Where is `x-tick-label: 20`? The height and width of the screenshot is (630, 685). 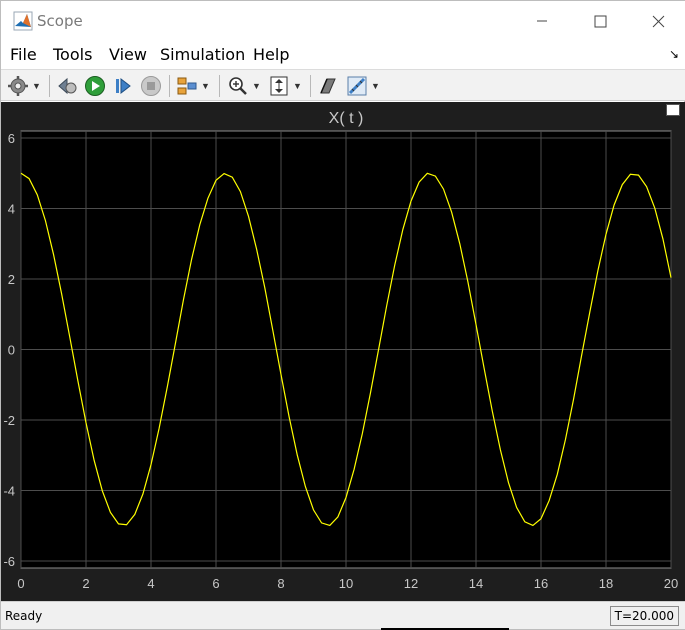
x-tick-label: 20 is located at coordinates (671, 583).